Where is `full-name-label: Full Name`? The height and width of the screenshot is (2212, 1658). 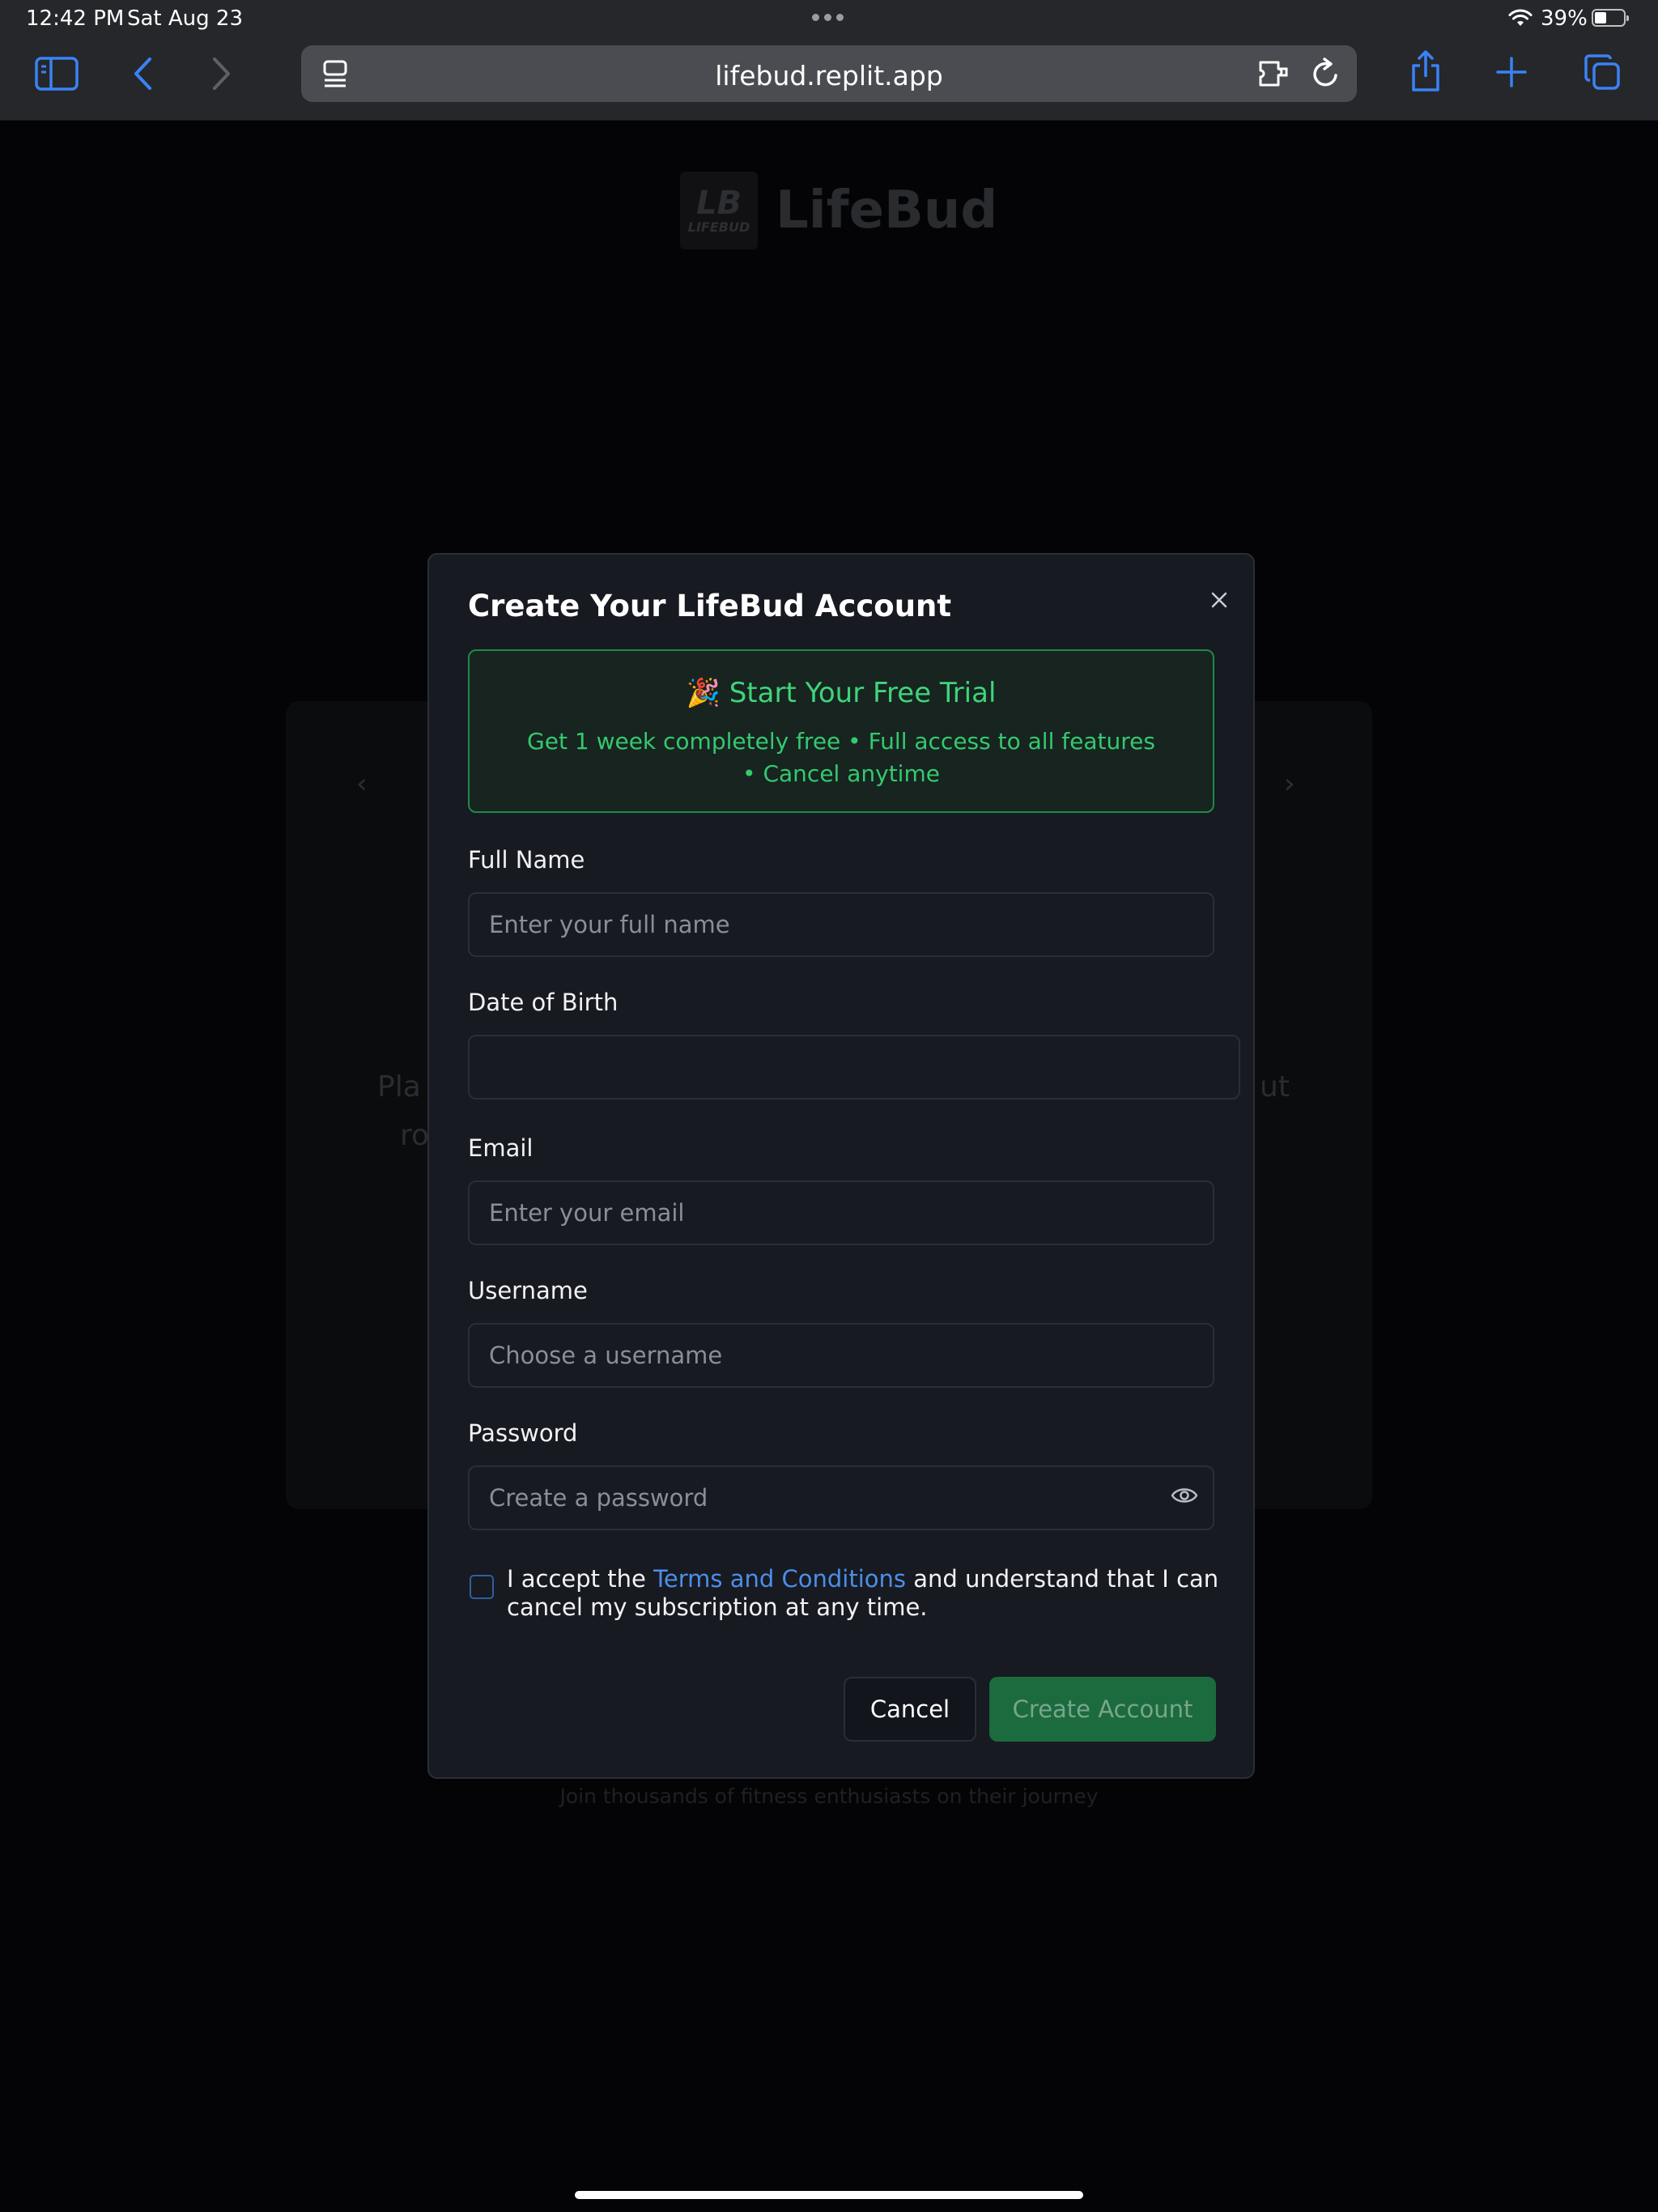
full-name-label: Full Name is located at coordinates (526, 860).